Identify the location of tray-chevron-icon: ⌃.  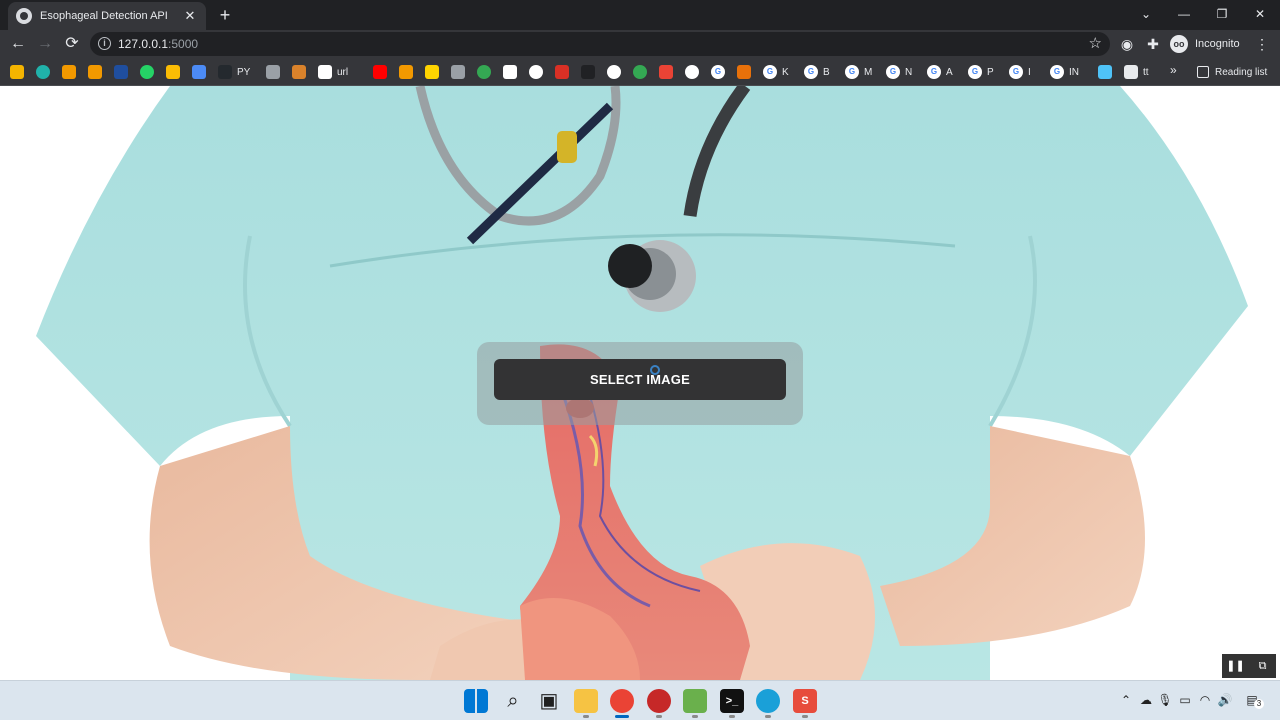
(1126, 700).